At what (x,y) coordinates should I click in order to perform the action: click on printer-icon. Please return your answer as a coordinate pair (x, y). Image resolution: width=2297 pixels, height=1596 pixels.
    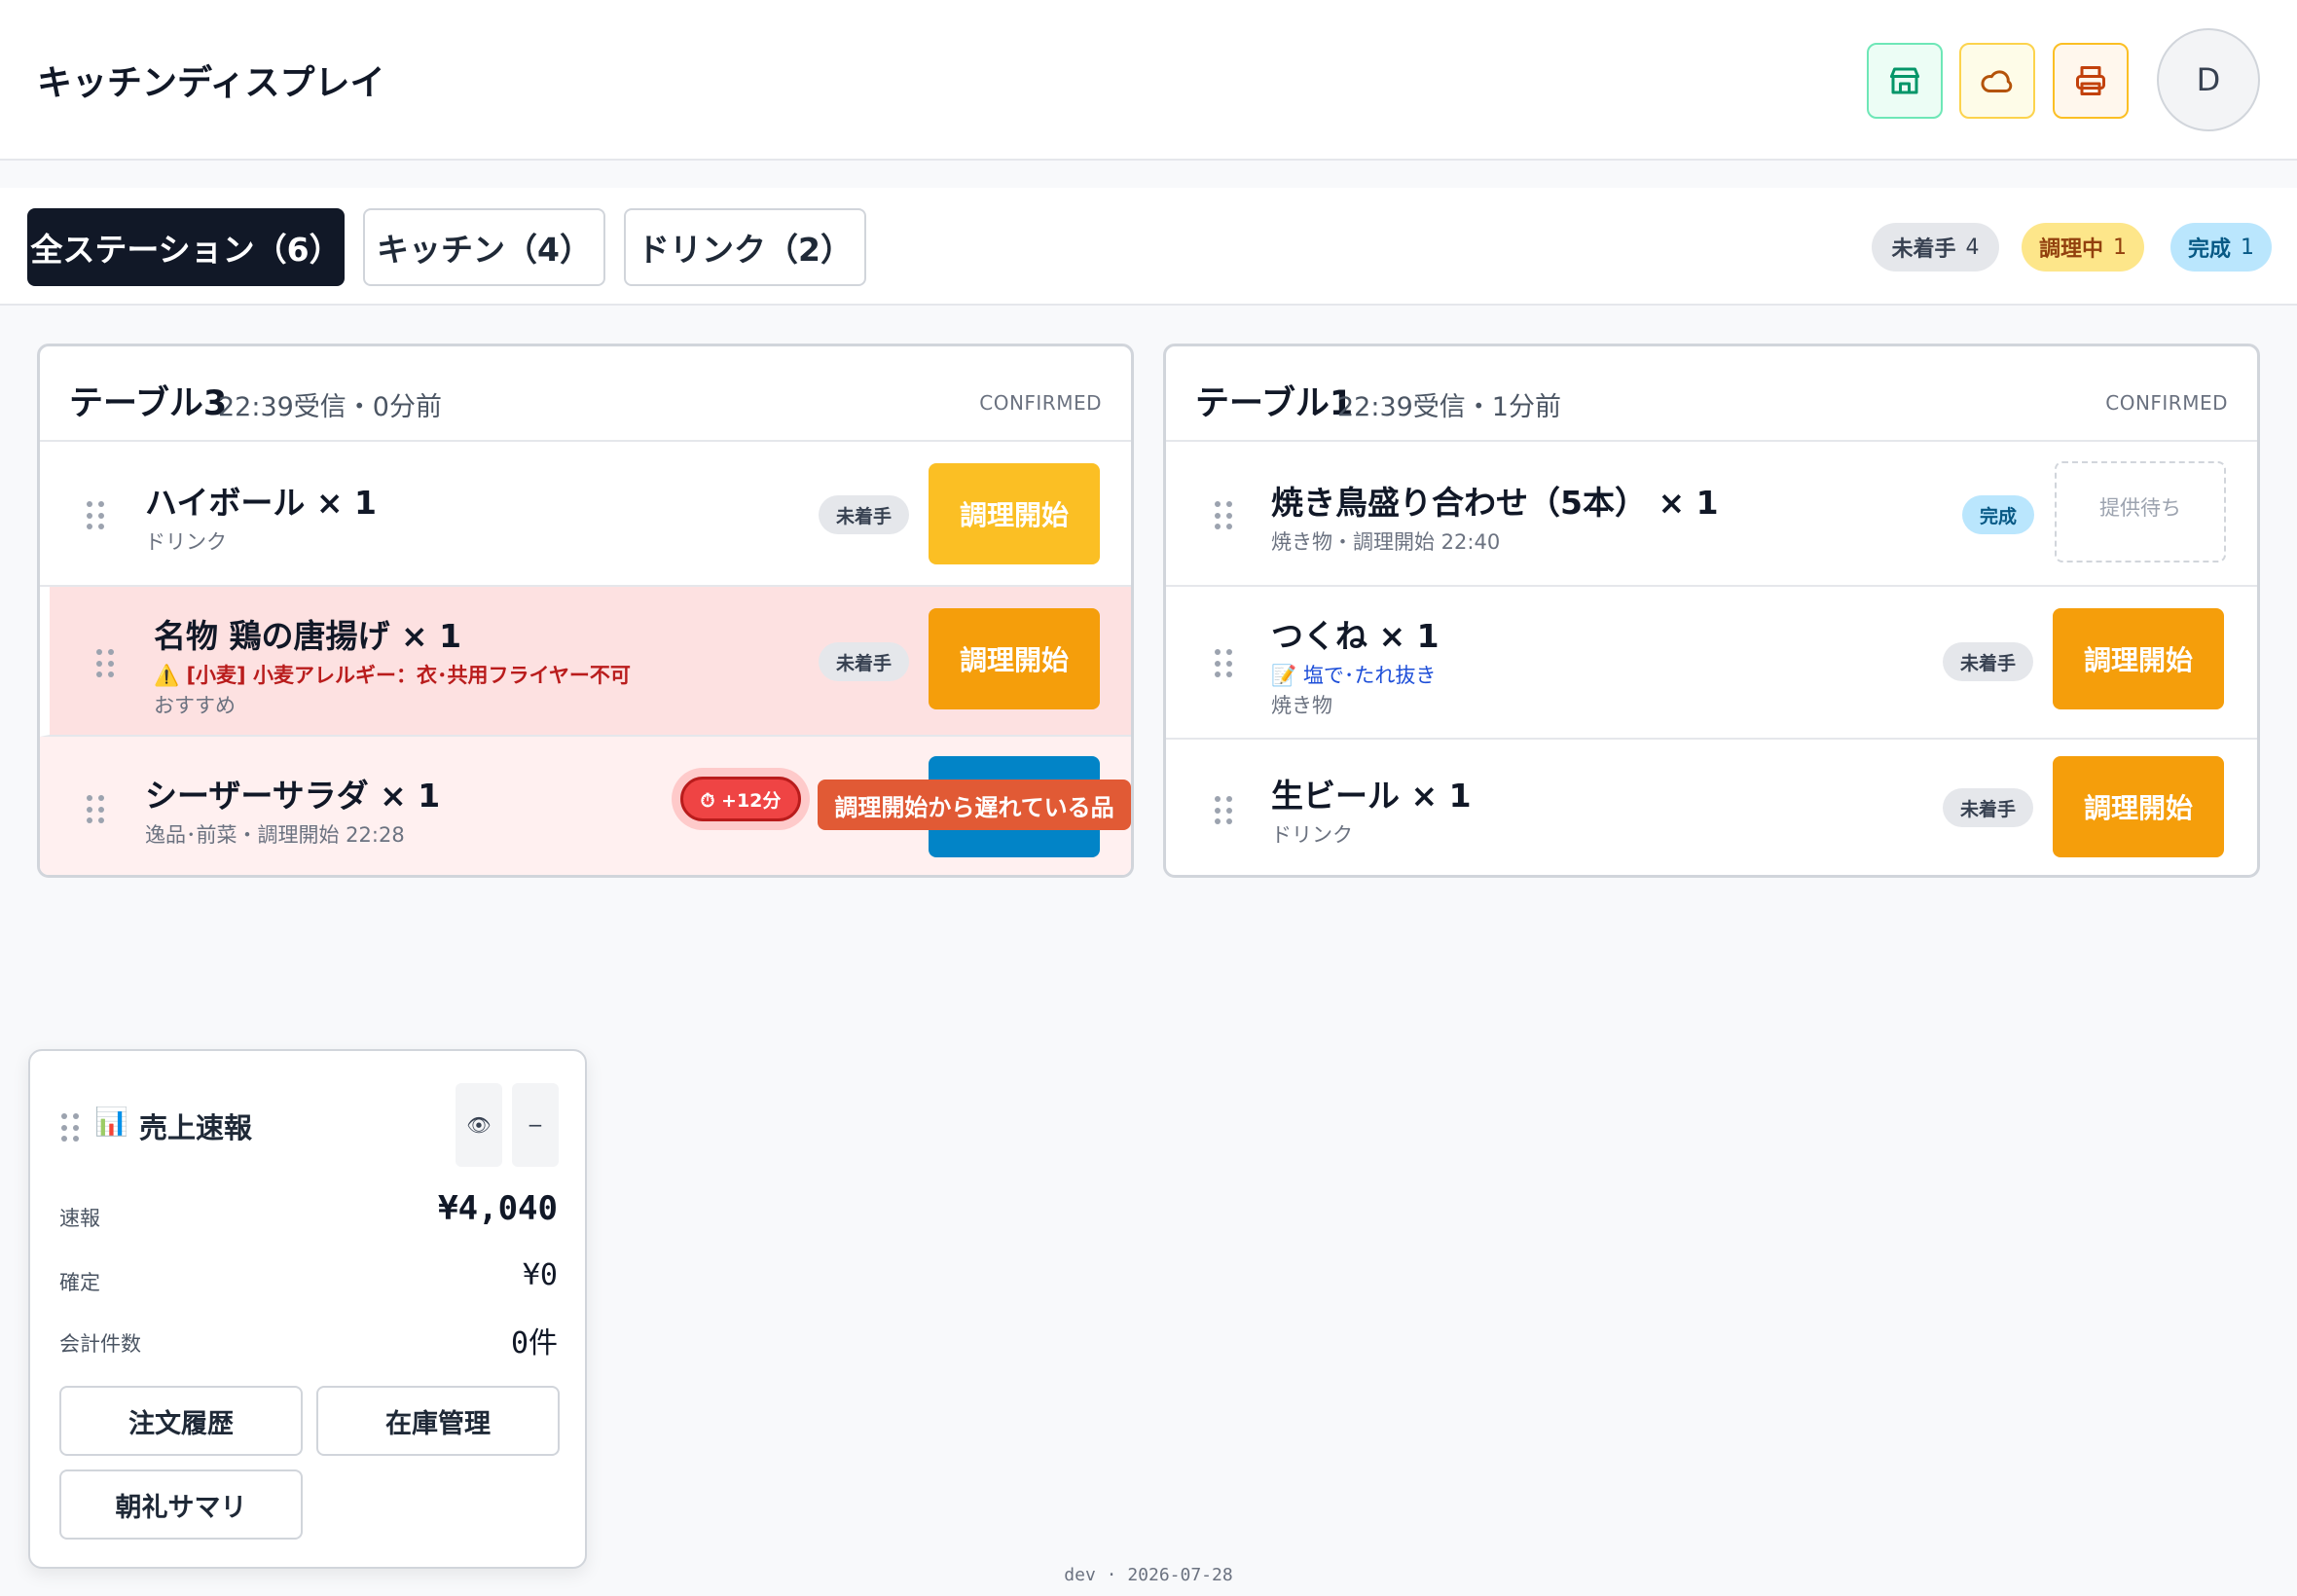
    Looking at the image, I should click on (2090, 80).